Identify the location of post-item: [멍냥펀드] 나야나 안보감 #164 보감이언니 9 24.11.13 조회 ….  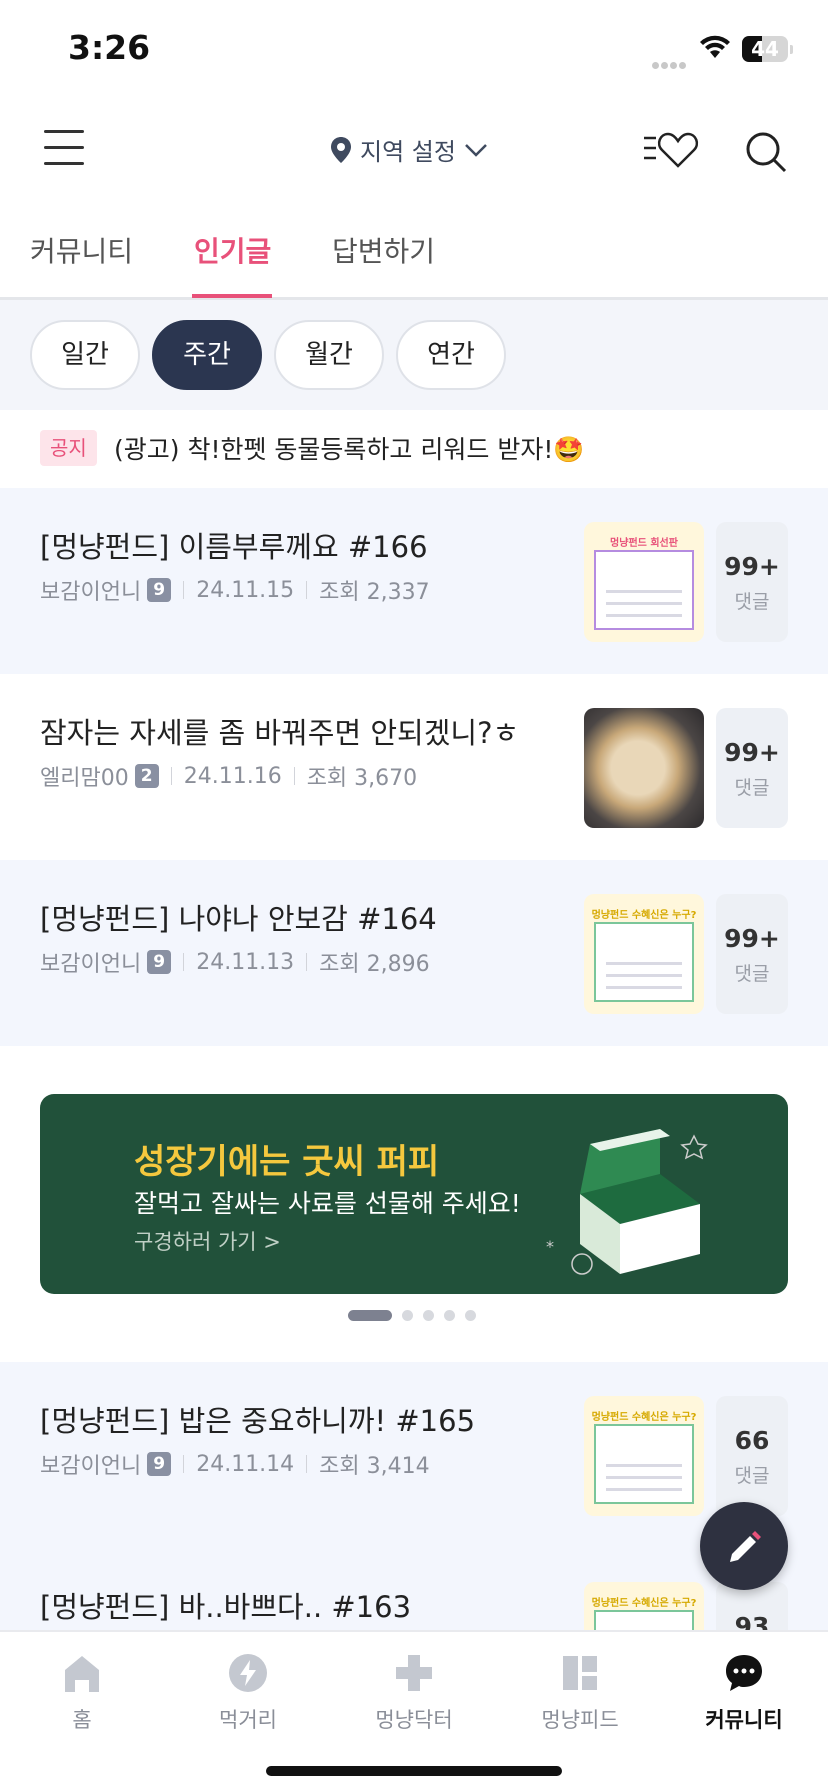
(414, 953).